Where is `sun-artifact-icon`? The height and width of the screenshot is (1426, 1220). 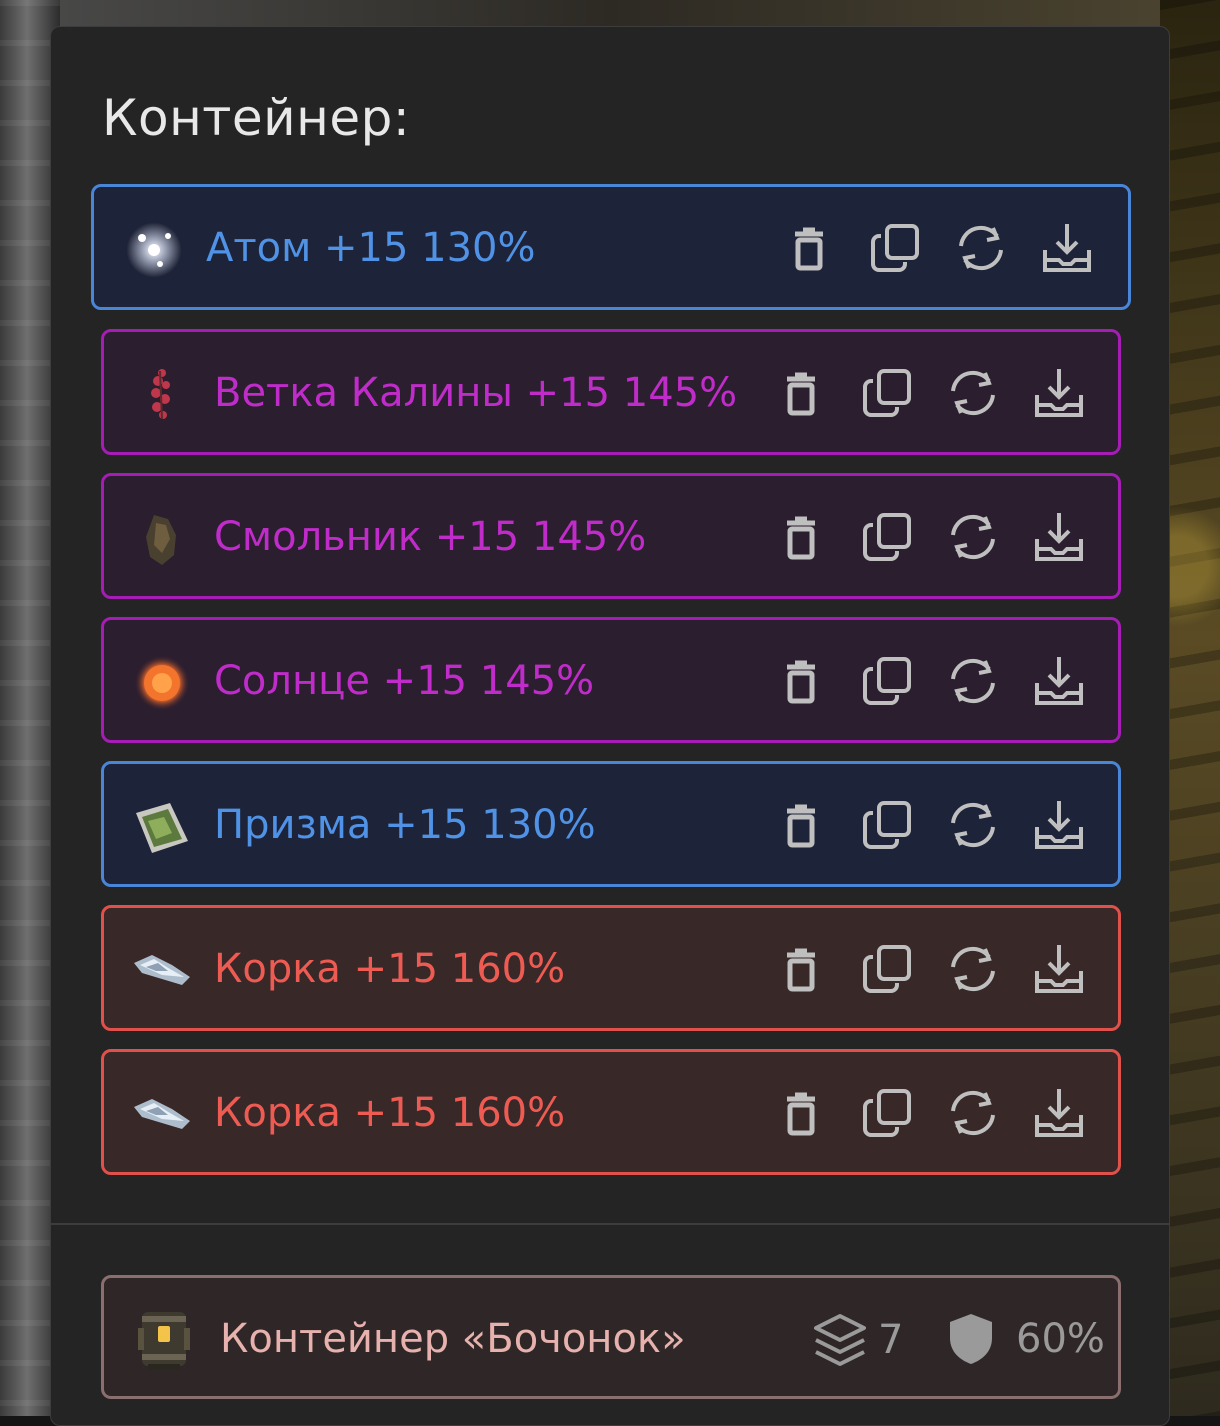 sun-artifact-icon is located at coordinates (162, 683).